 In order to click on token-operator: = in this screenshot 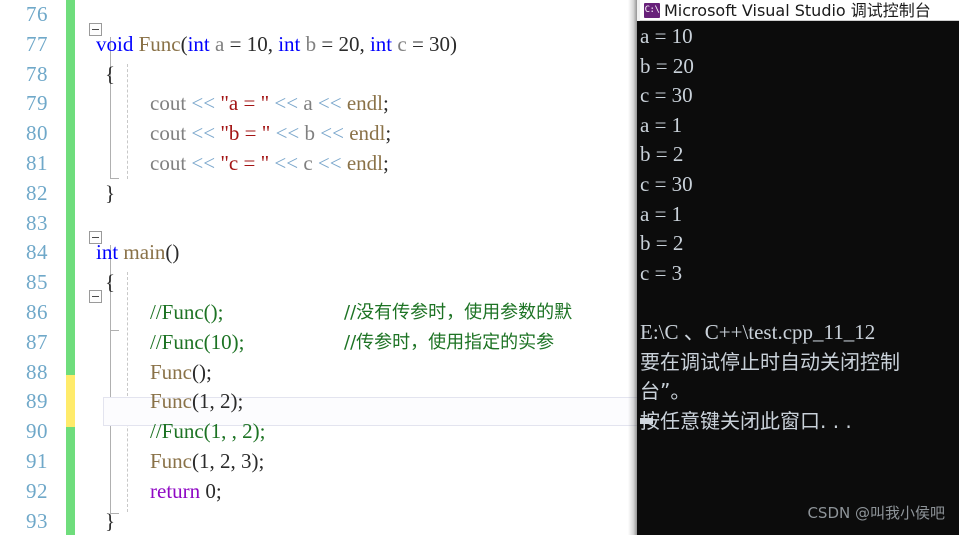, I will do `click(235, 43)`.